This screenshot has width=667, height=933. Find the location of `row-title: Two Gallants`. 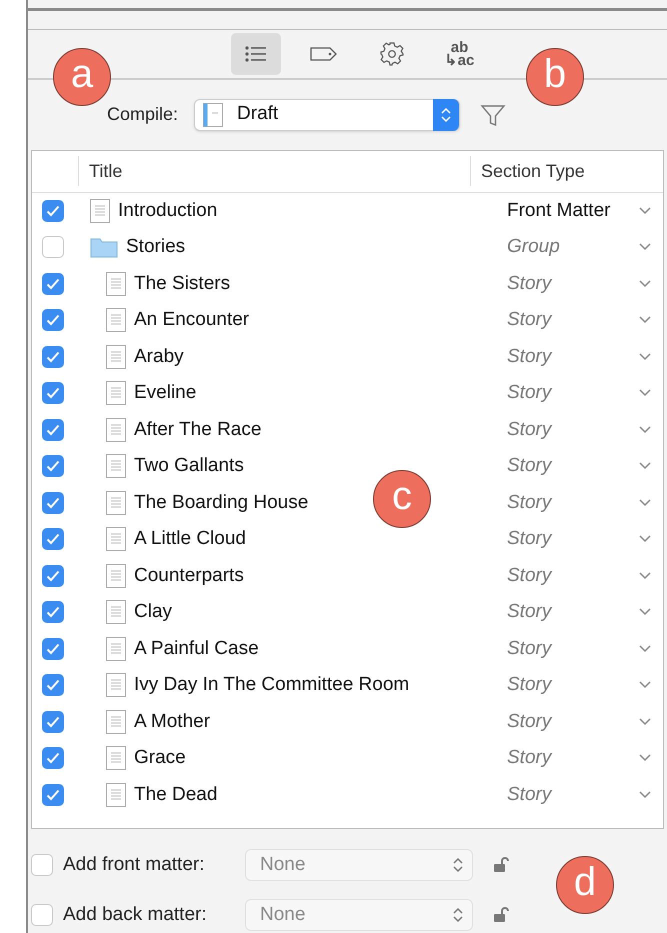

row-title: Two Gallants is located at coordinates (189, 466).